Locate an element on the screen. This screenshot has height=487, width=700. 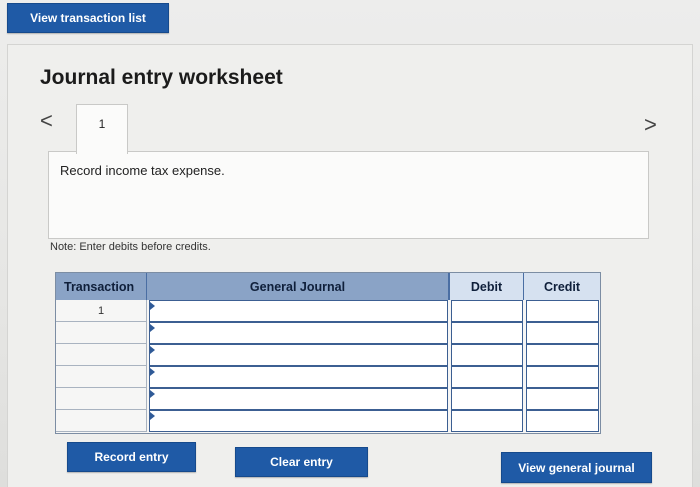
column-header-transaction: Transaction is located at coordinates (101, 286).